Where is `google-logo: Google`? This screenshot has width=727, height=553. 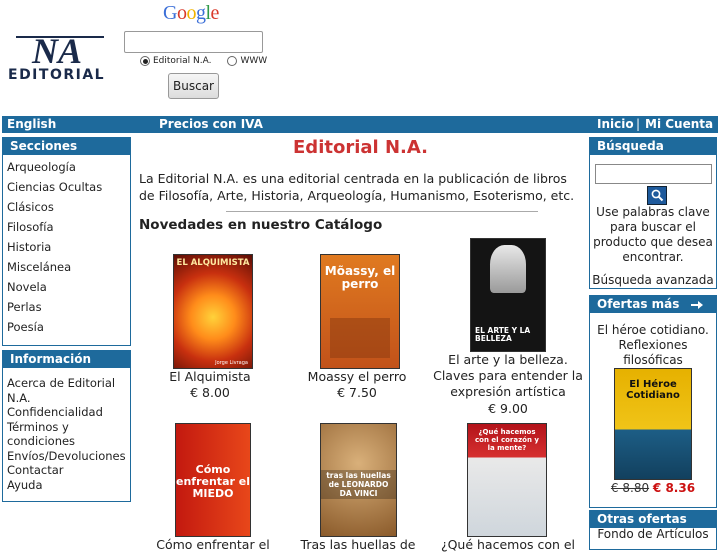
google-logo: Google is located at coordinates (191, 13).